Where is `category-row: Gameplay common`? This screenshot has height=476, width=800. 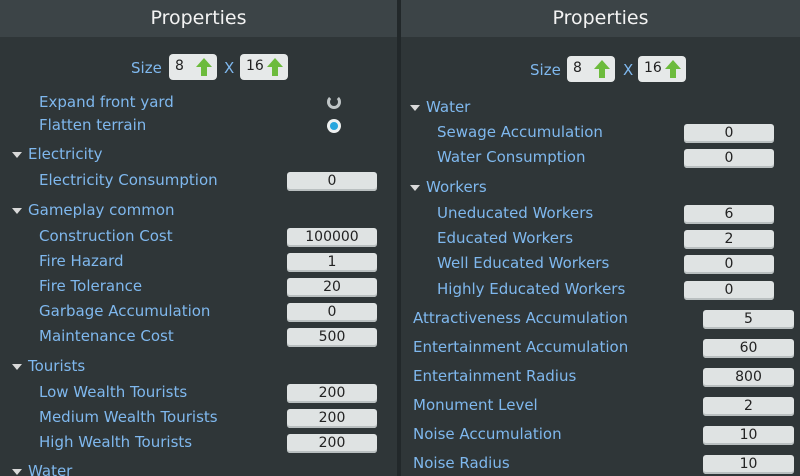 category-row: Gameplay common is located at coordinates (198, 212).